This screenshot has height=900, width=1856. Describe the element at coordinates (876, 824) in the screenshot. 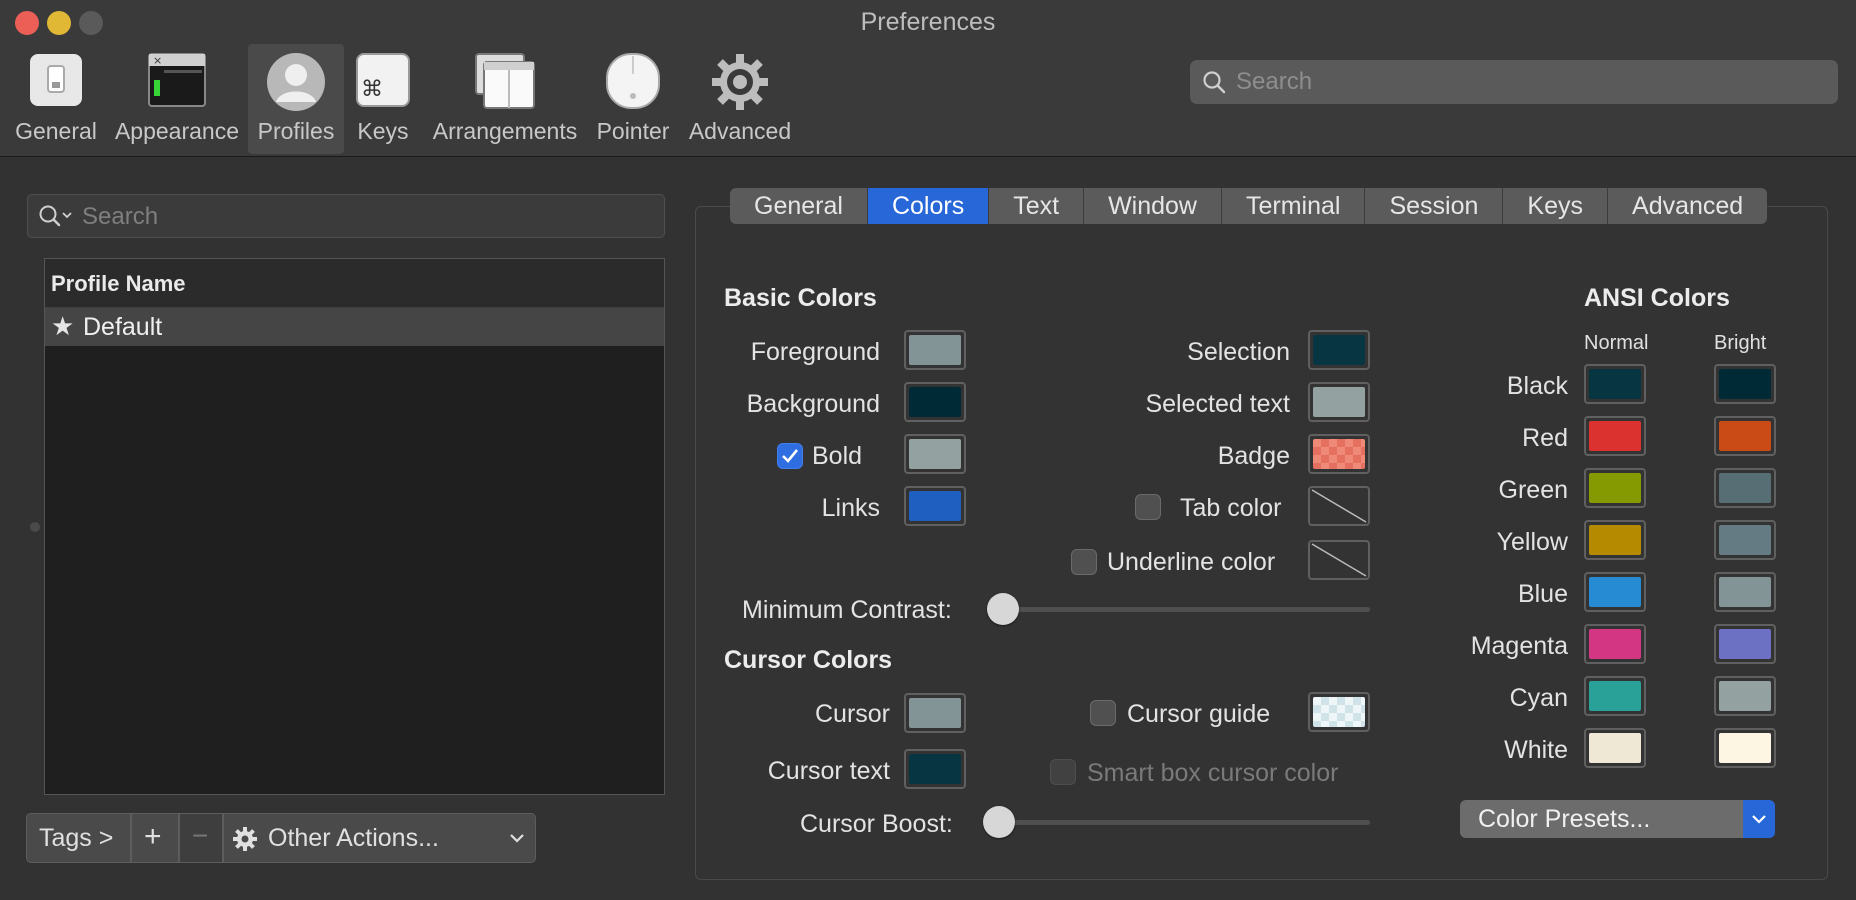

I see `cursor-boost-label: Cursor Boost:` at that location.